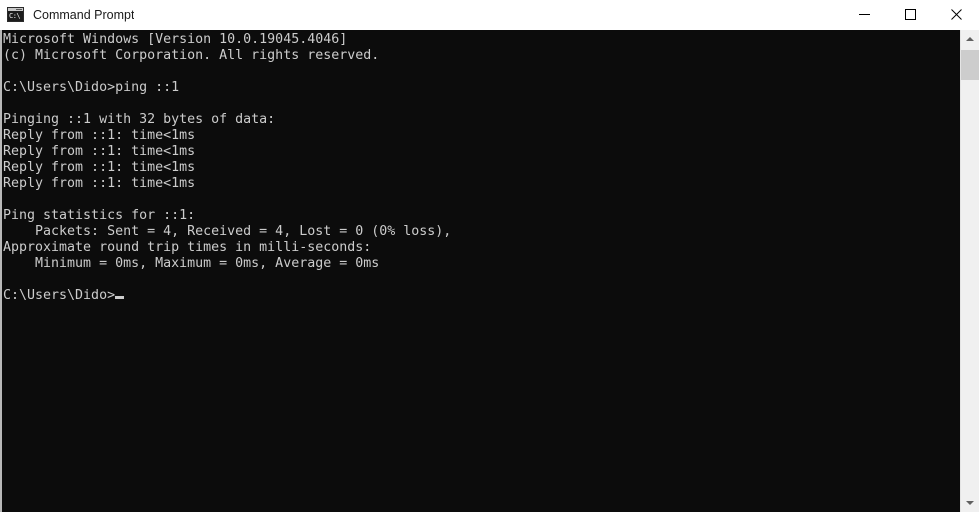 The width and height of the screenshot is (979, 512). What do you see at coordinates (120, 297) in the screenshot?
I see `terminal-cursor` at bounding box center [120, 297].